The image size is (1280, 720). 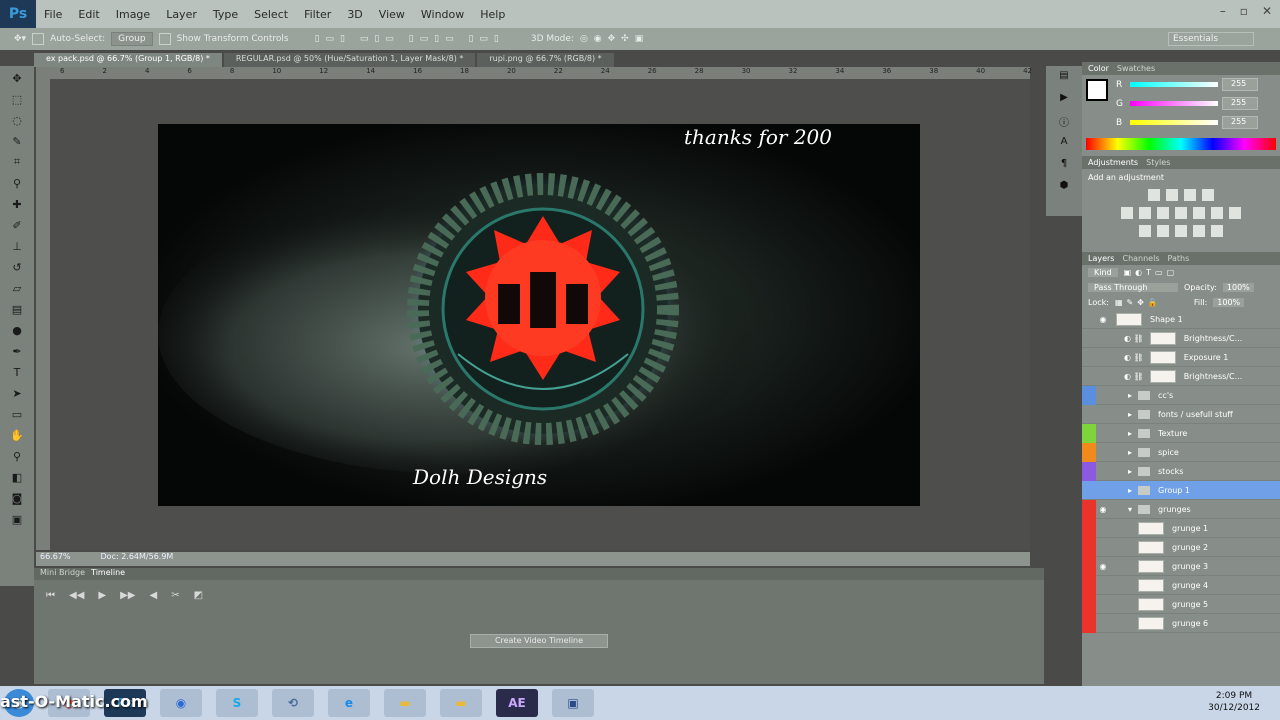 What do you see at coordinates (1098, 68) in the screenshot?
I see `tab-color: Color` at bounding box center [1098, 68].